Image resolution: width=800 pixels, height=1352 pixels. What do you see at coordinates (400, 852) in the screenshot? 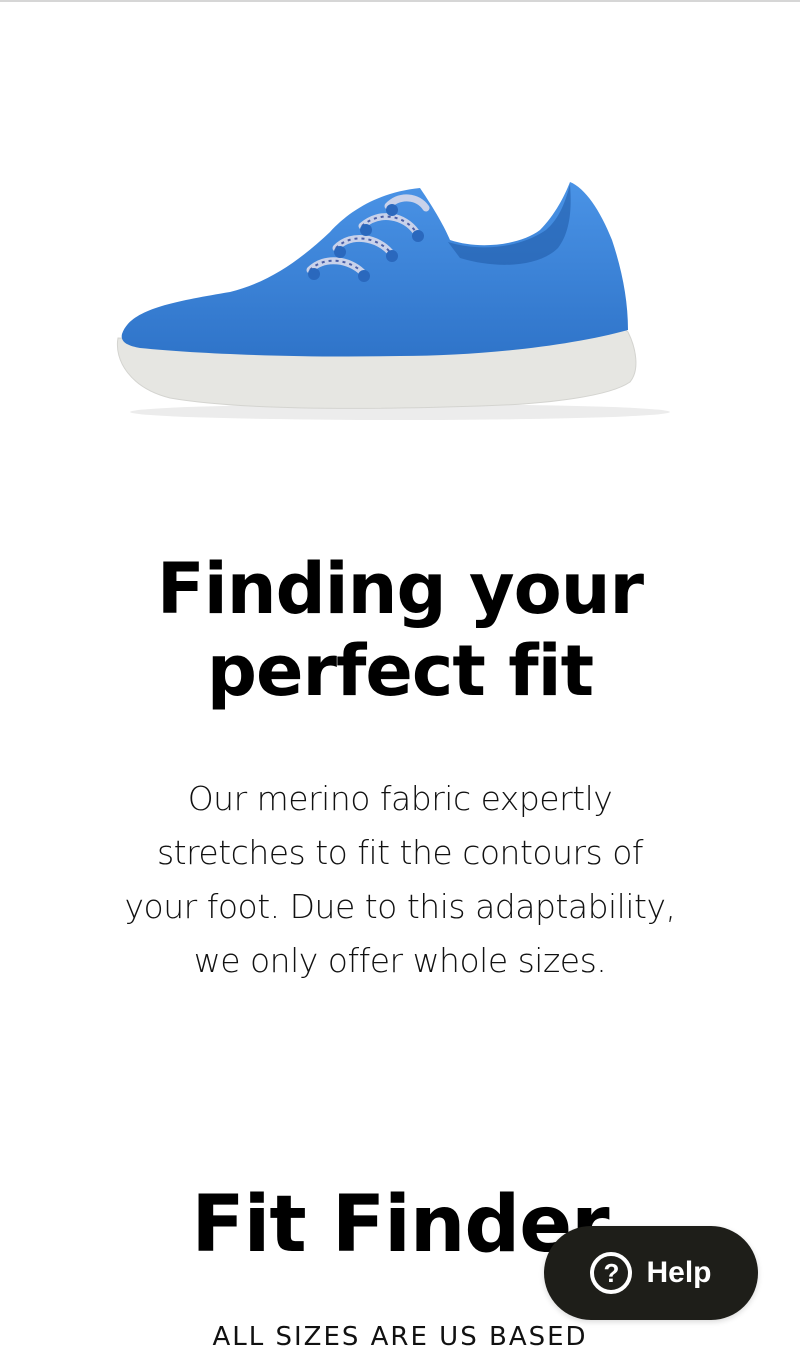
I see `description-line-2: stretches to fit the contours of` at bounding box center [400, 852].